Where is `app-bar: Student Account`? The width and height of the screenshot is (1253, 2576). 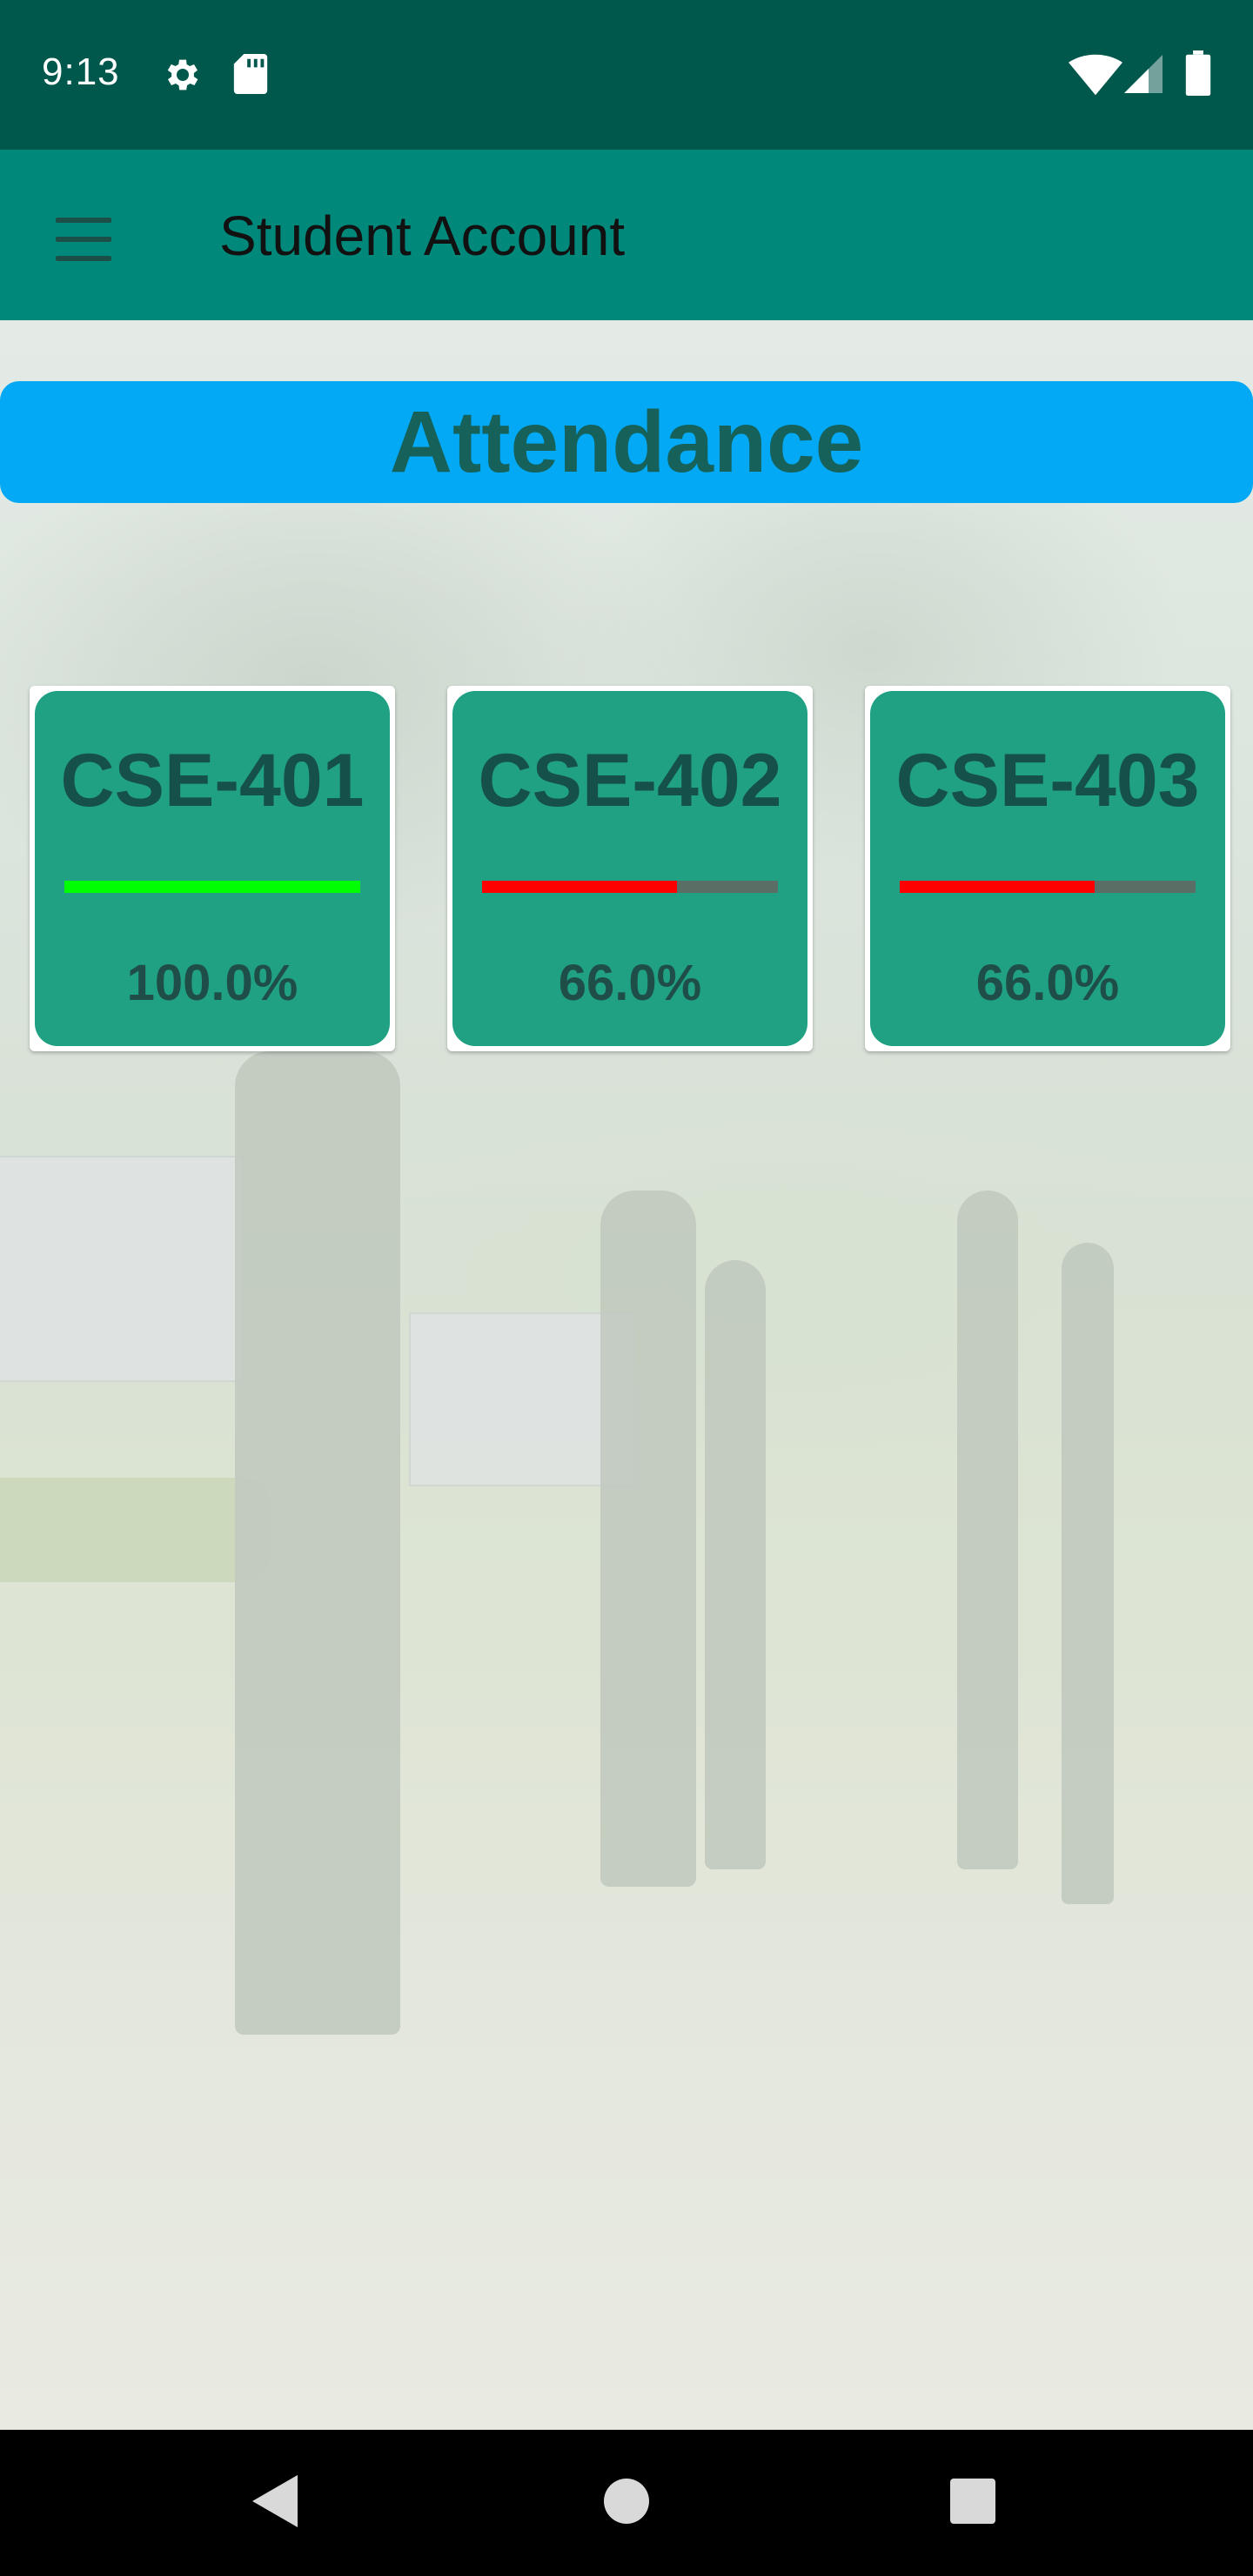 app-bar: Student Account is located at coordinates (626, 235).